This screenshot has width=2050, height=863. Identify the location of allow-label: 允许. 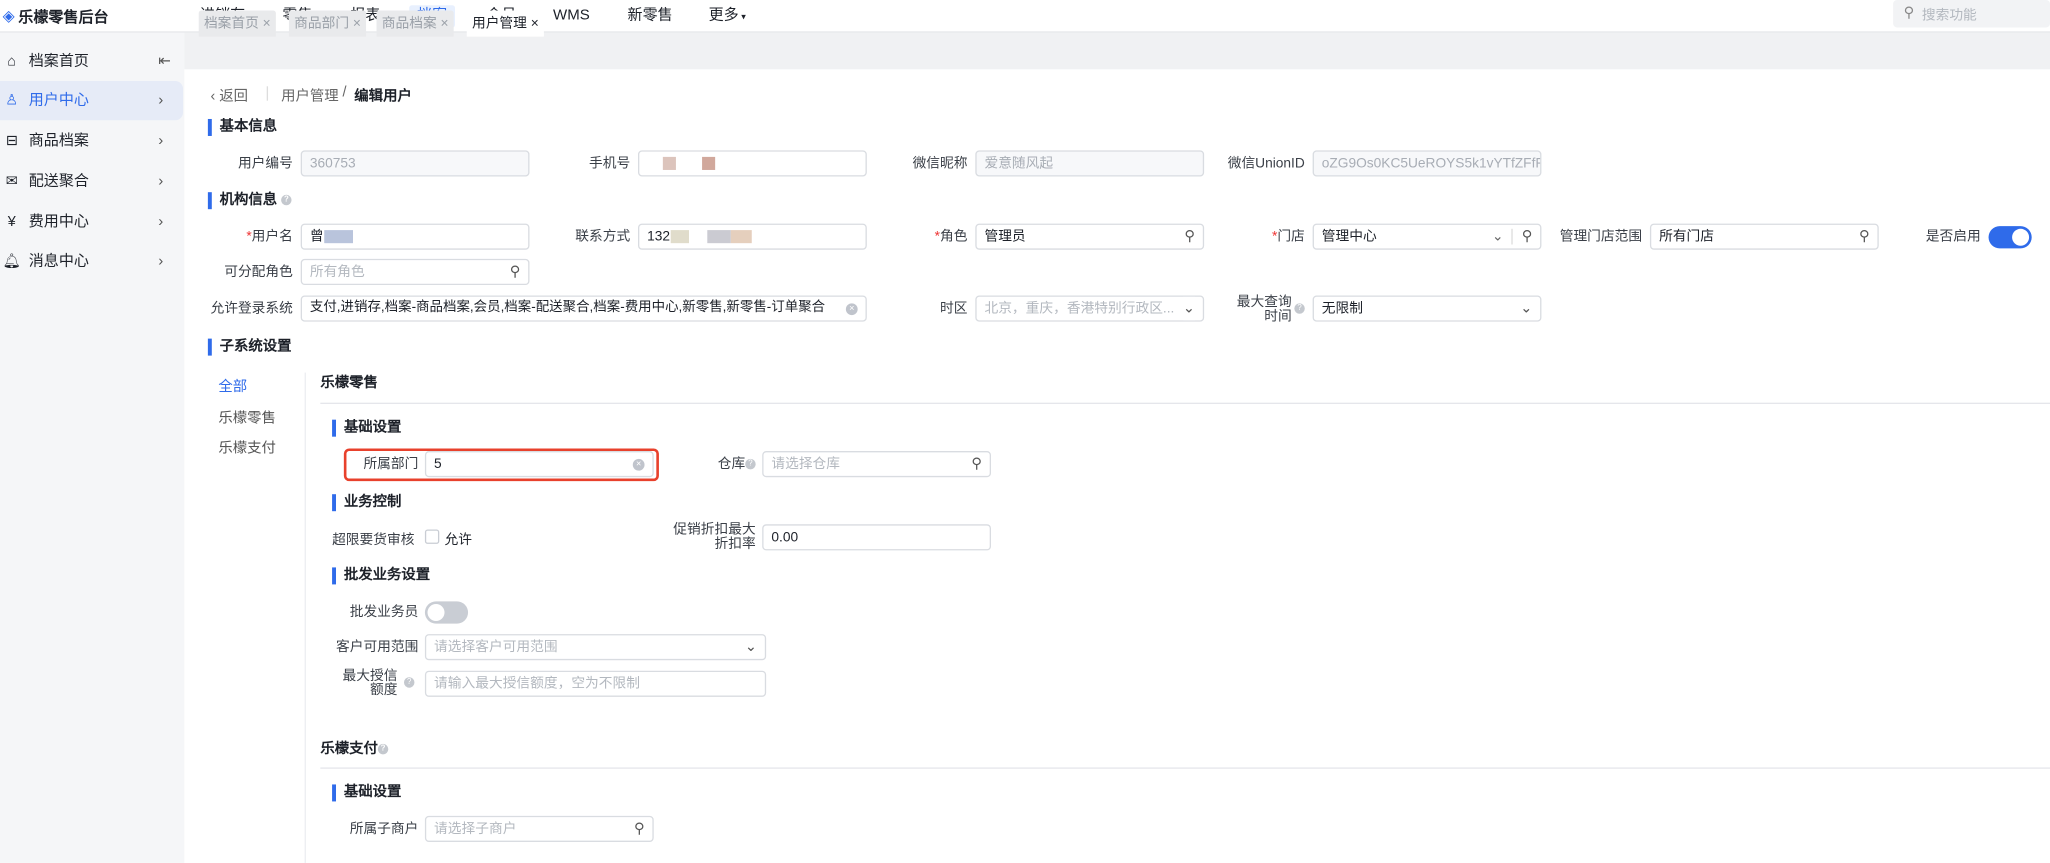
(458, 539).